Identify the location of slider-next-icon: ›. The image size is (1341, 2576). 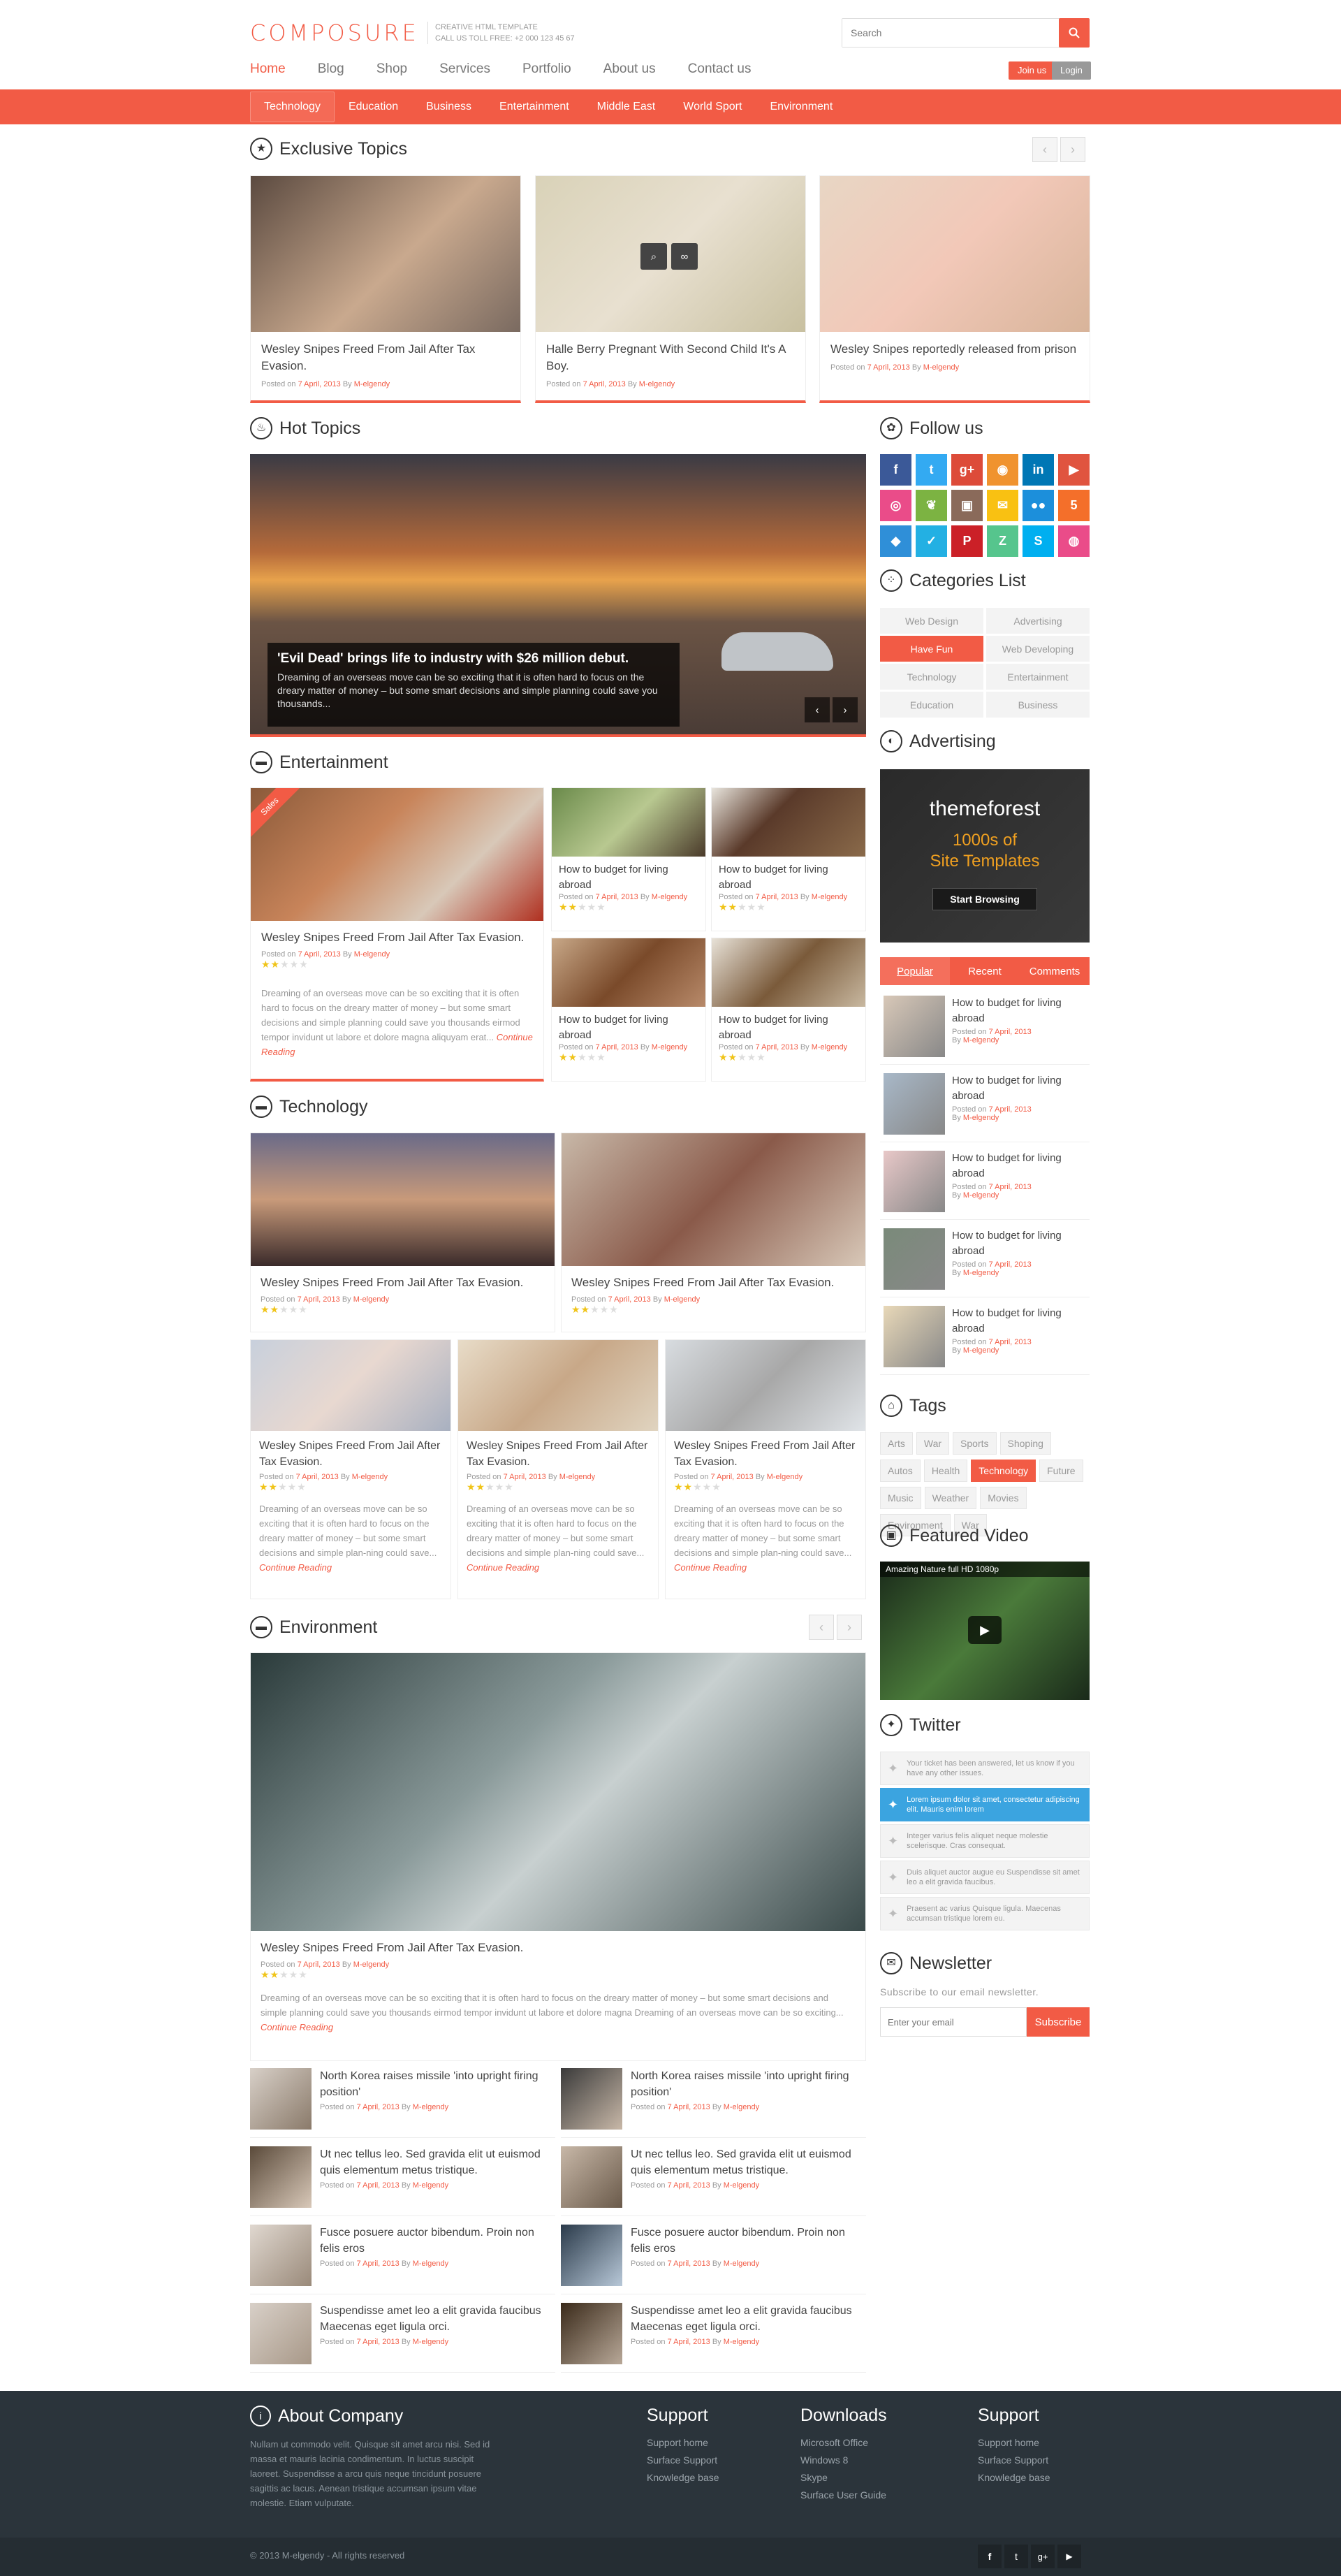
(846, 709).